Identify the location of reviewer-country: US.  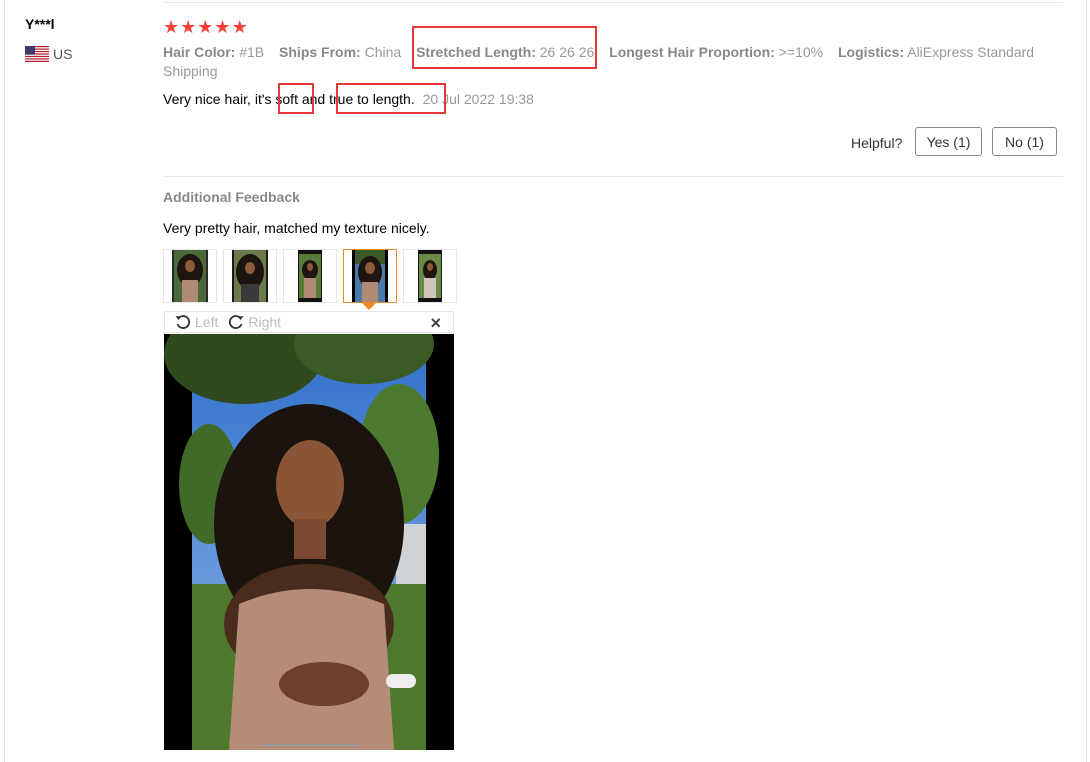
(48, 54).